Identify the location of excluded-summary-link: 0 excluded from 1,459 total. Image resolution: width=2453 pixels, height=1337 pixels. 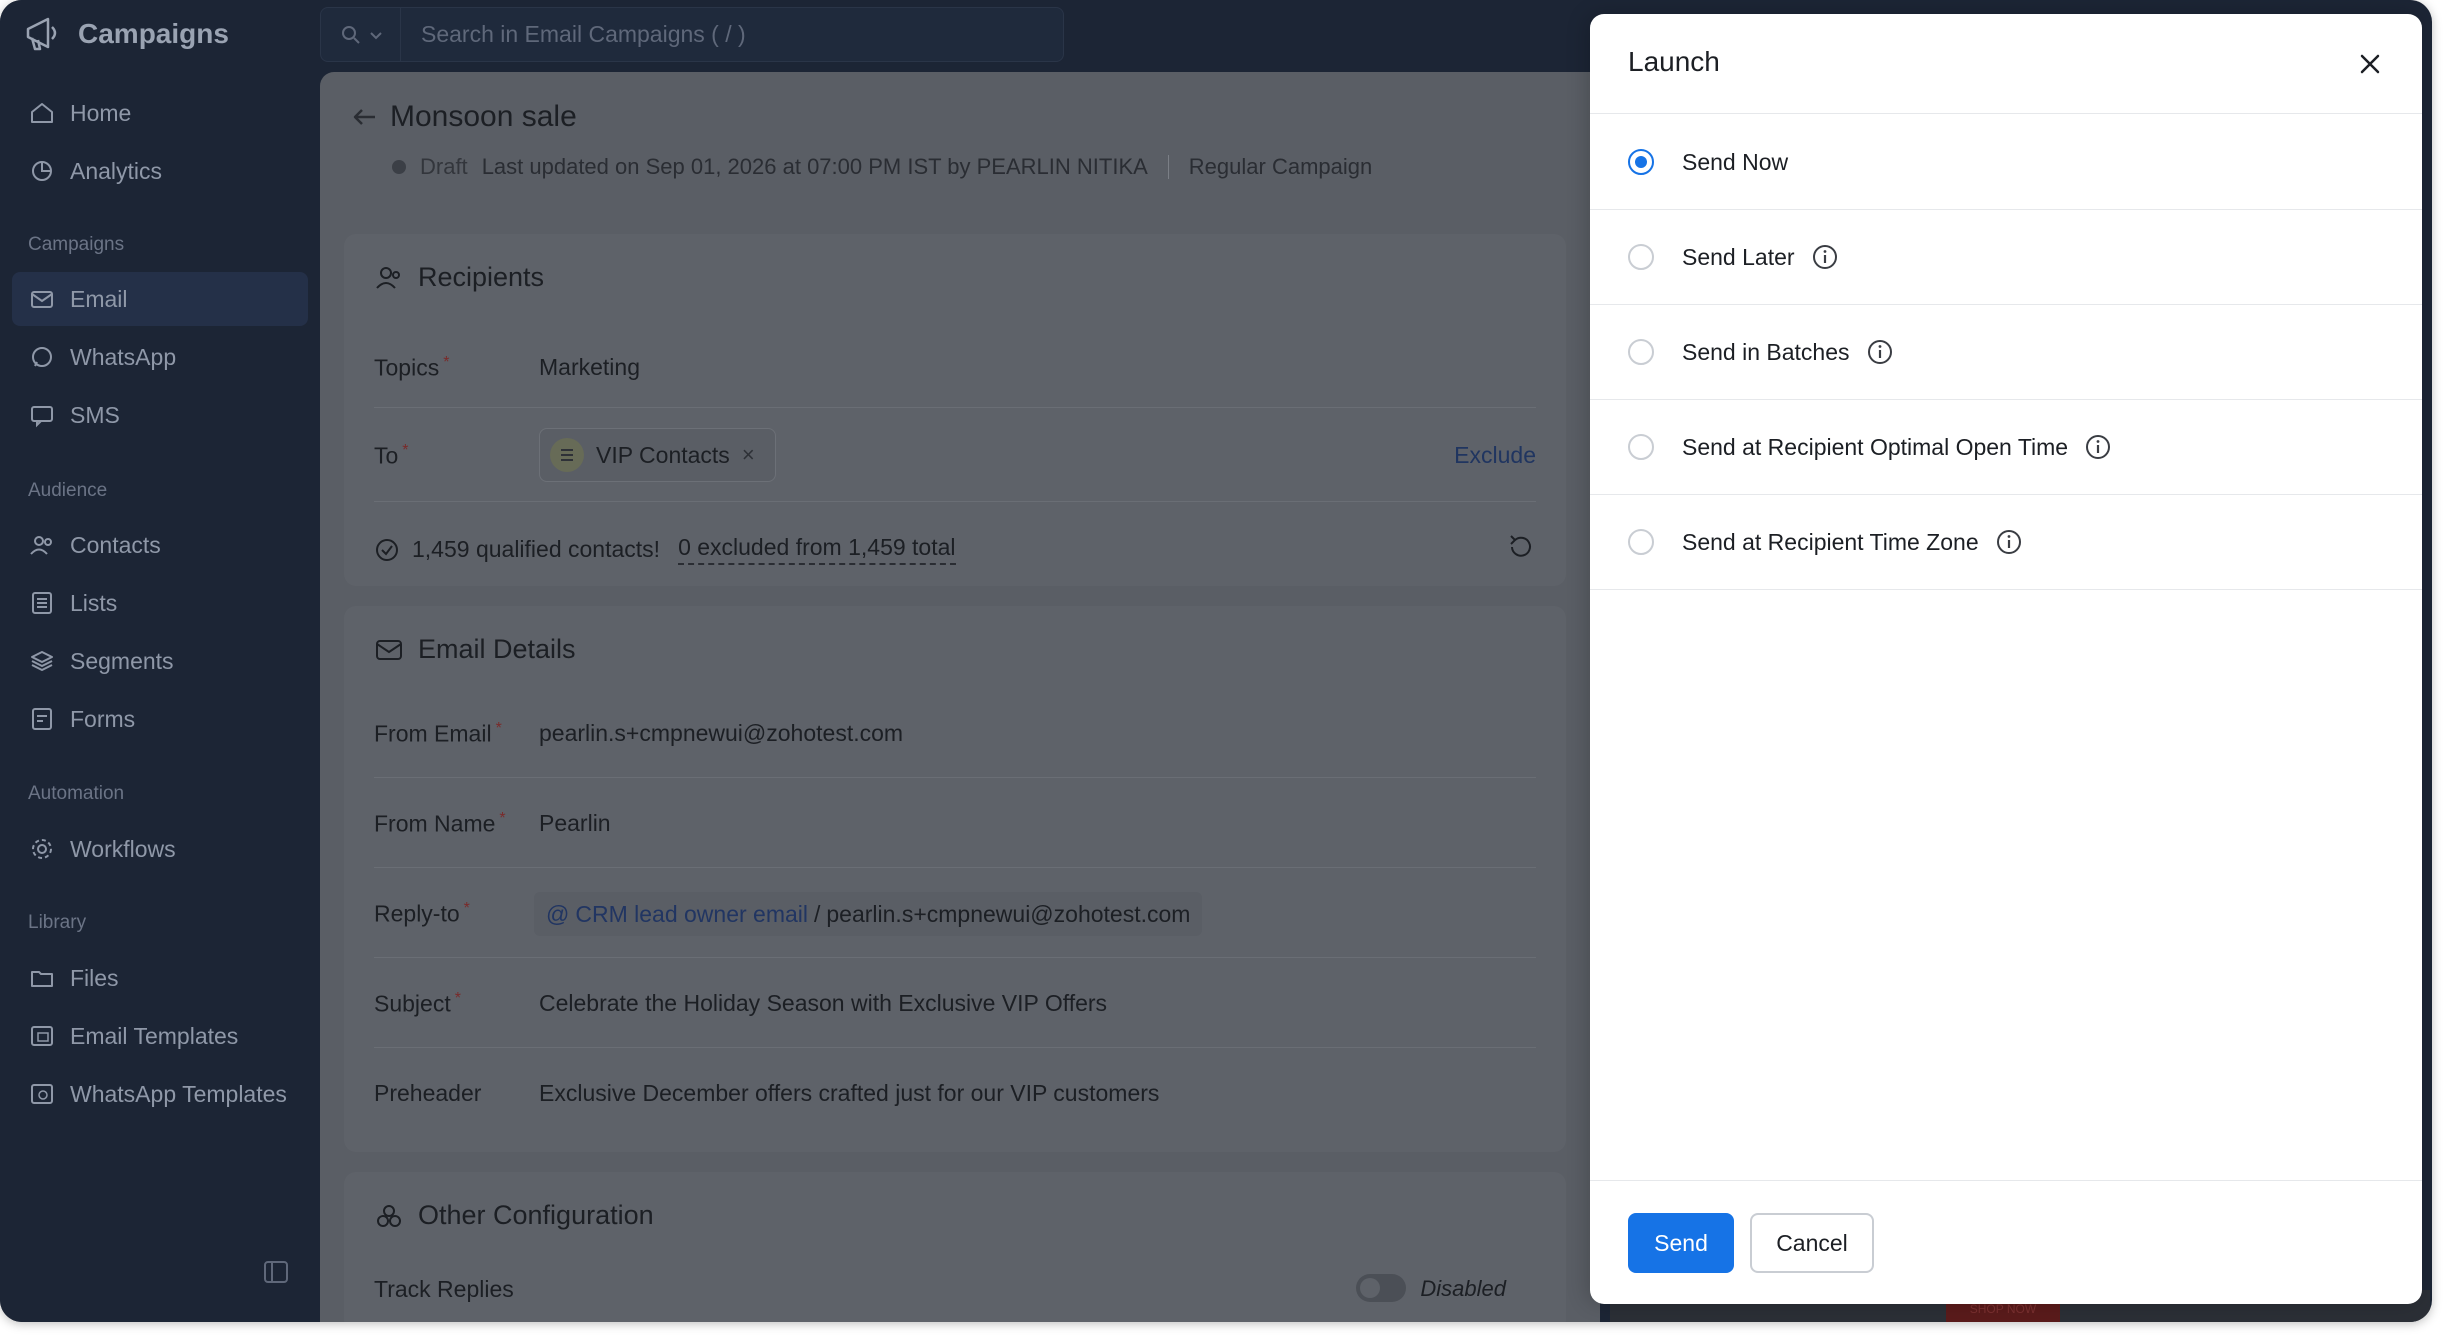
(817, 549).